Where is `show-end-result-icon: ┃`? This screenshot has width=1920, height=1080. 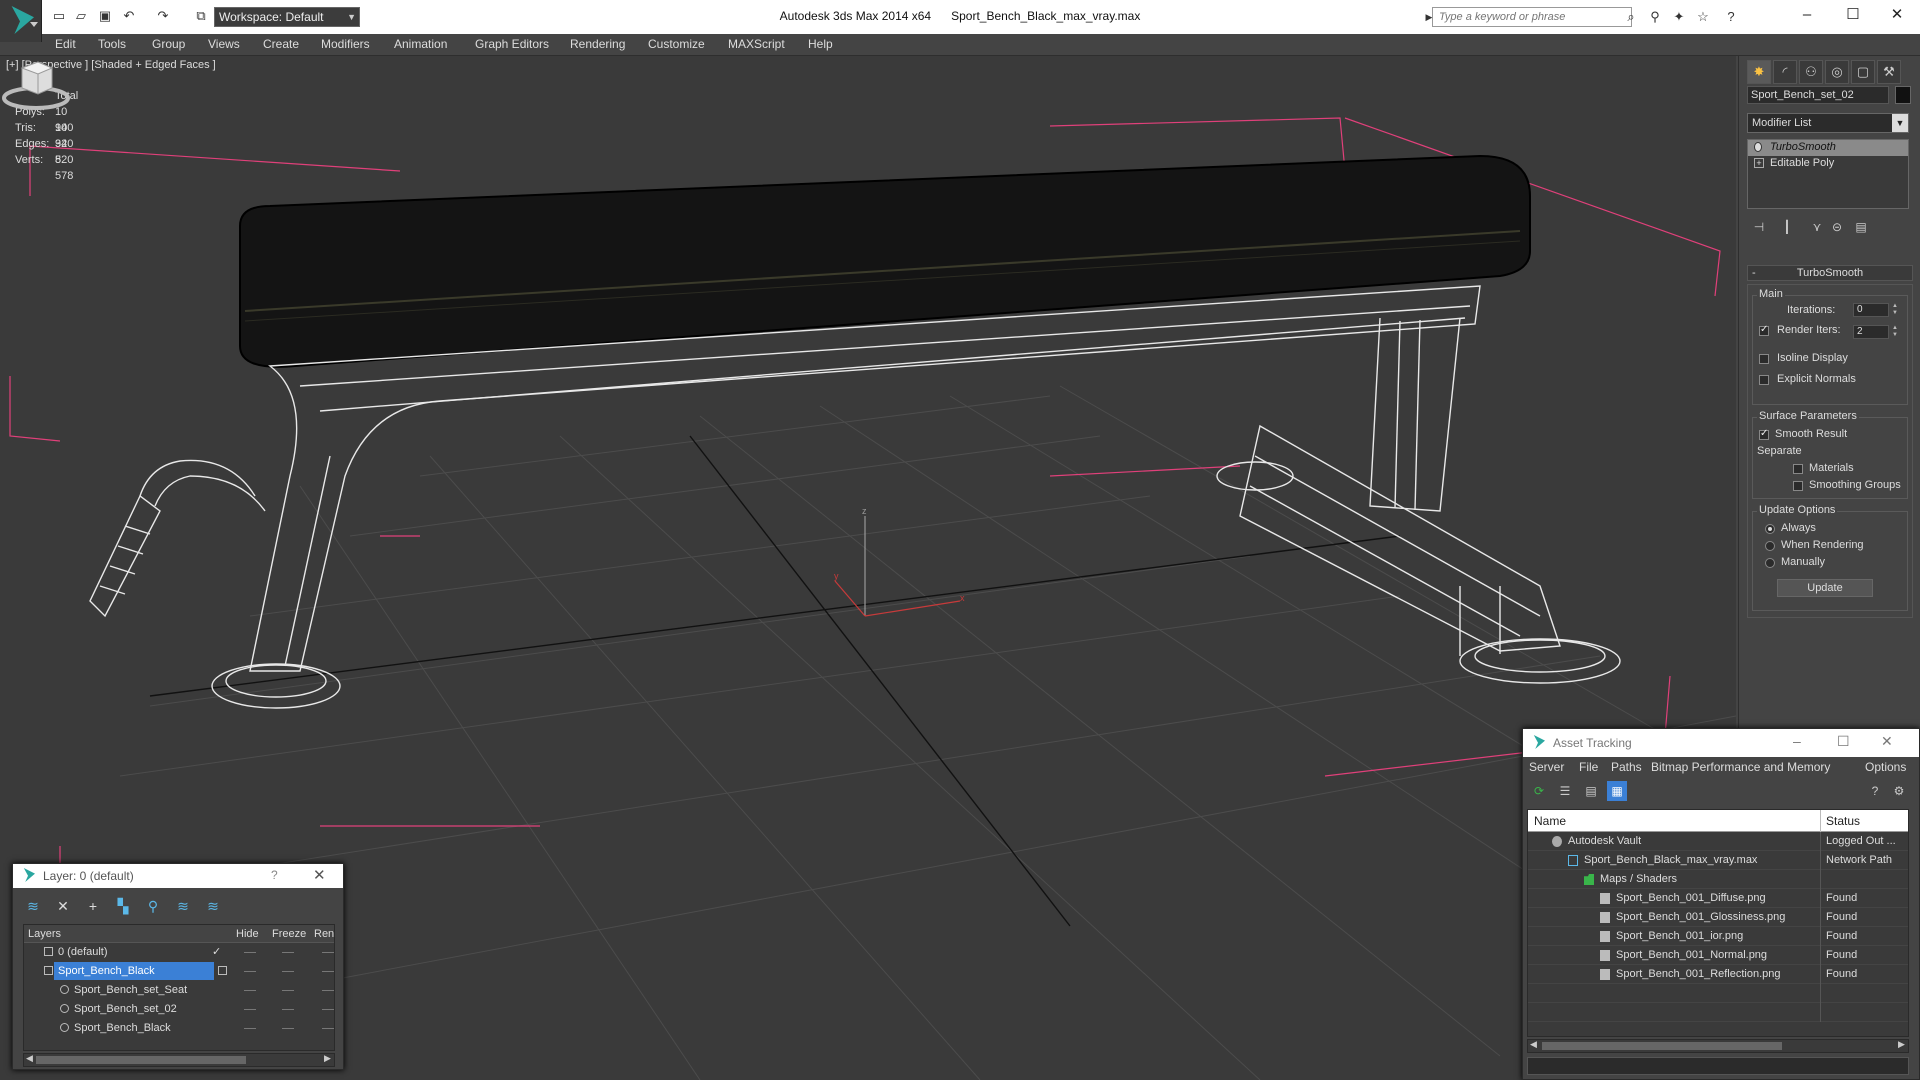 show-end-result-icon: ┃ is located at coordinates (1787, 227).